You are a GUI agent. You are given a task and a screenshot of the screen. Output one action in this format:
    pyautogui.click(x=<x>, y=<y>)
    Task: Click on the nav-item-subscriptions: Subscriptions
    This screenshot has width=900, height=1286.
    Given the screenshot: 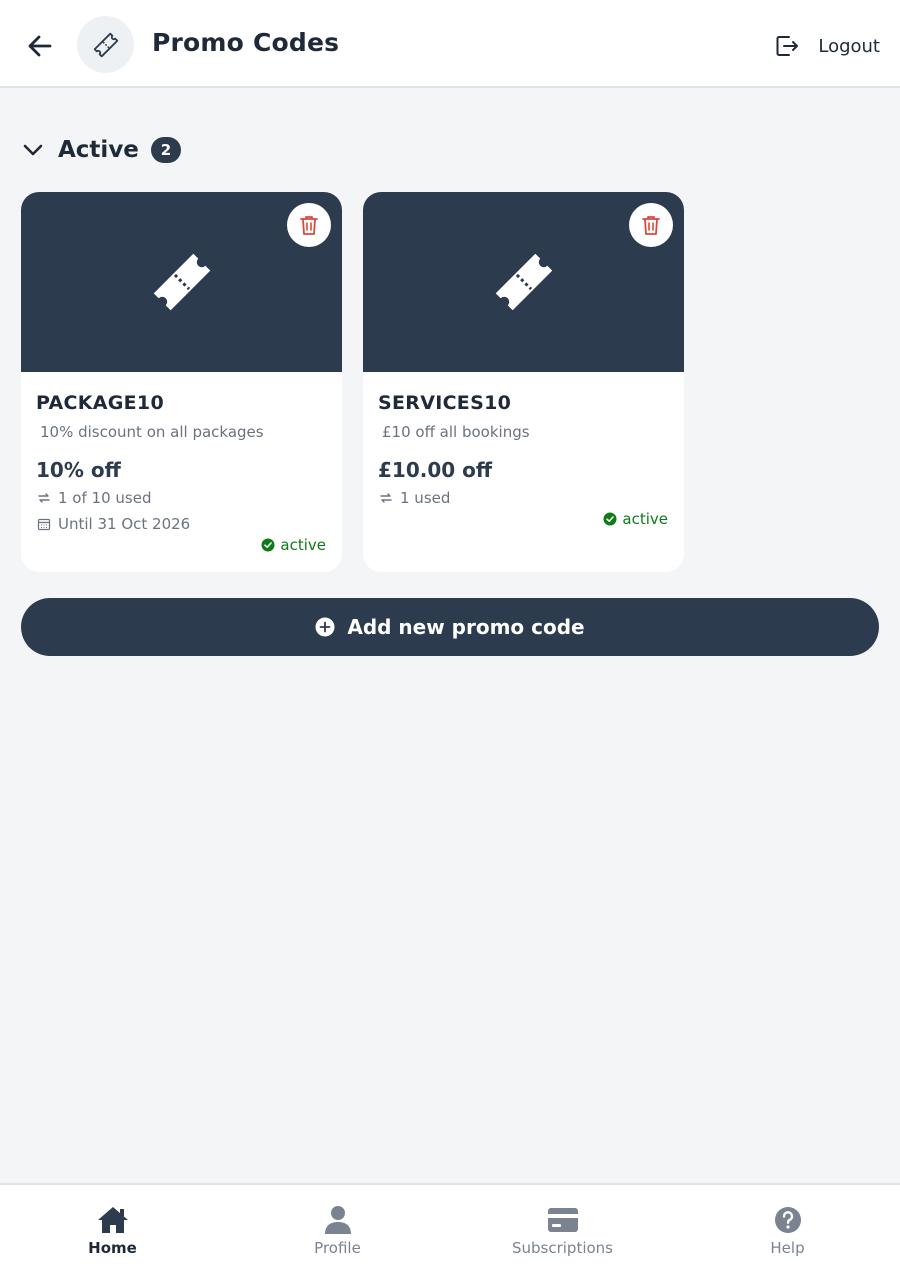 What is the action you would take?
    pyautogui.click(x=562, y=1235)
    